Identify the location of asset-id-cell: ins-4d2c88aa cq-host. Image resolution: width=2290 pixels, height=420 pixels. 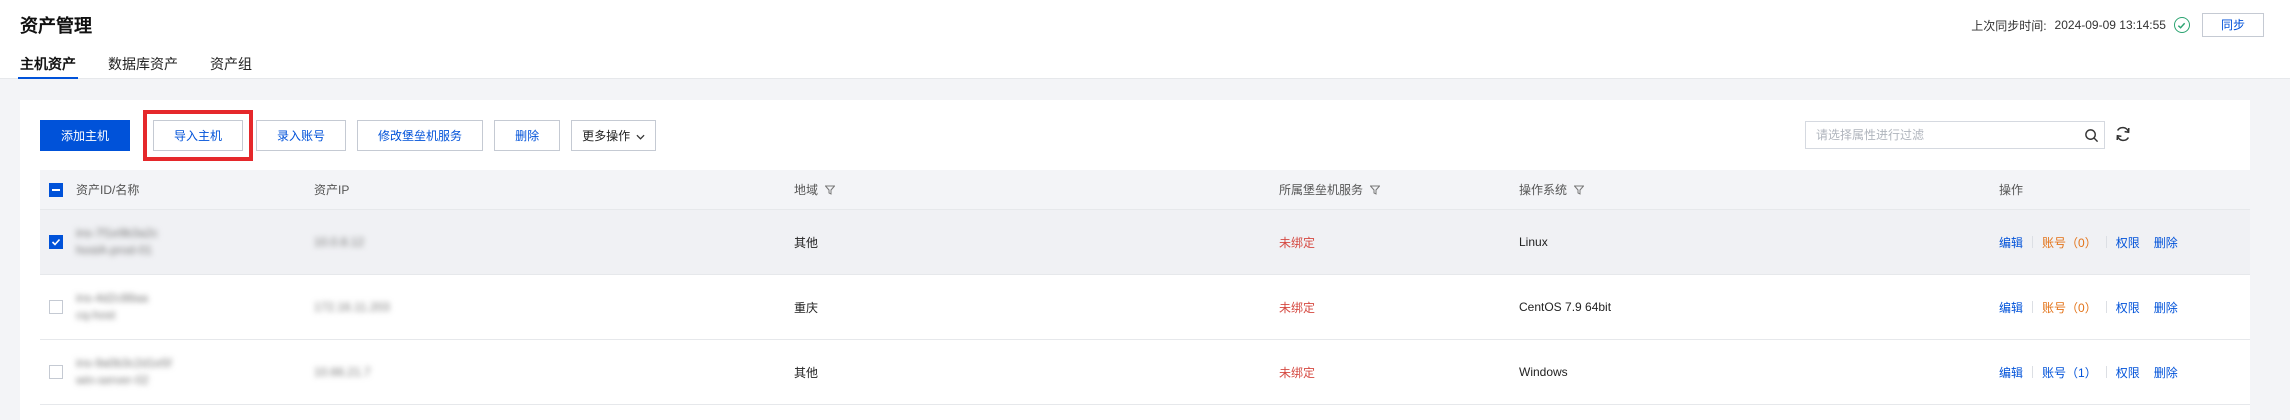
(195, 307).